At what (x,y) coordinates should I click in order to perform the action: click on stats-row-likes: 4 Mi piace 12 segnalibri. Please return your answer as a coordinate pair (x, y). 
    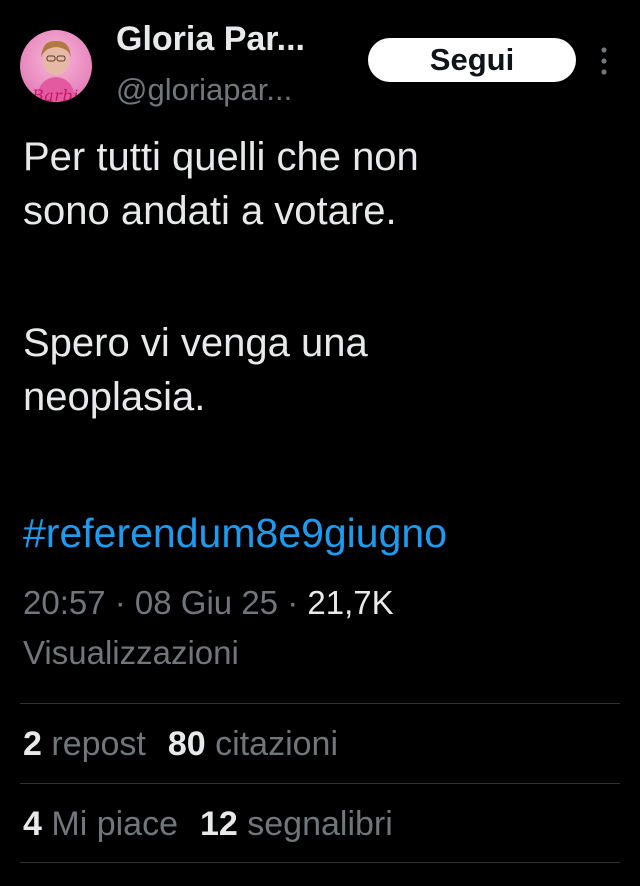
    Looking at the image, I should click on (208, 824).